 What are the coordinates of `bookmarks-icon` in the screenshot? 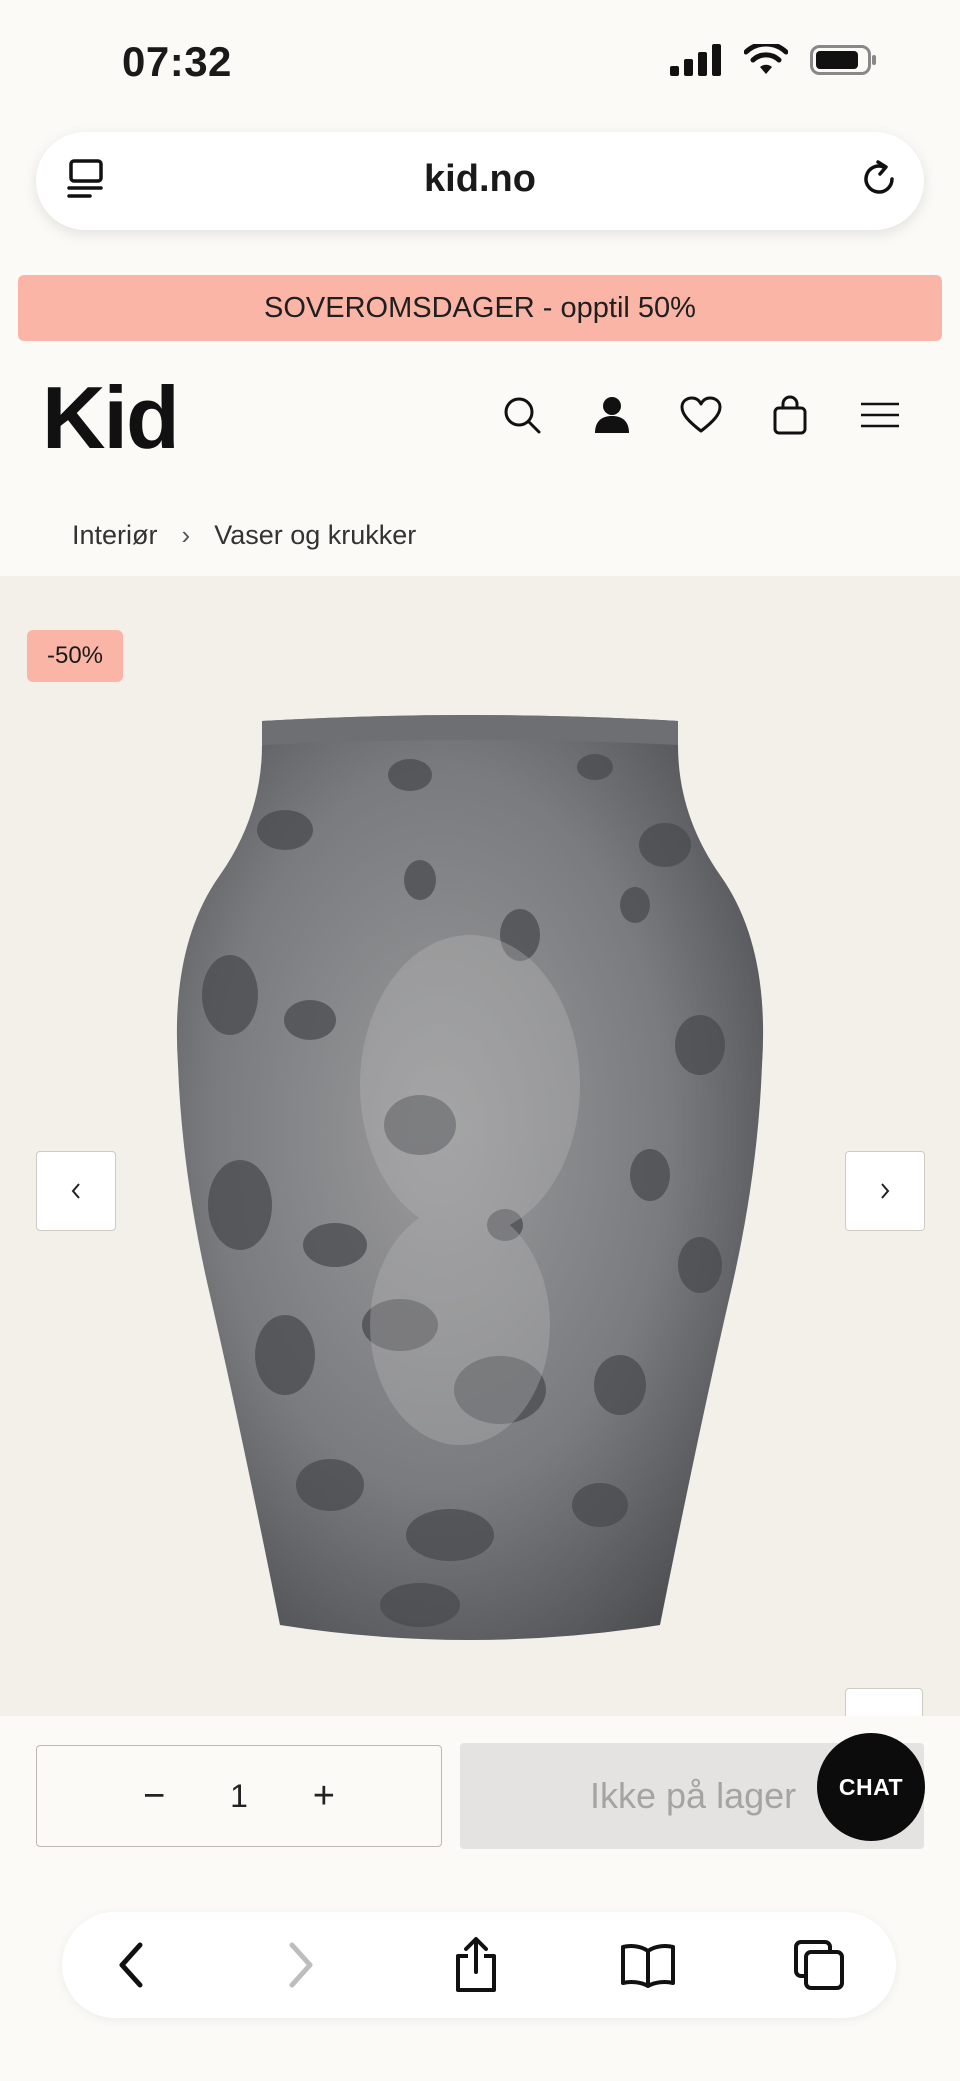 It's located at (648, 1965).